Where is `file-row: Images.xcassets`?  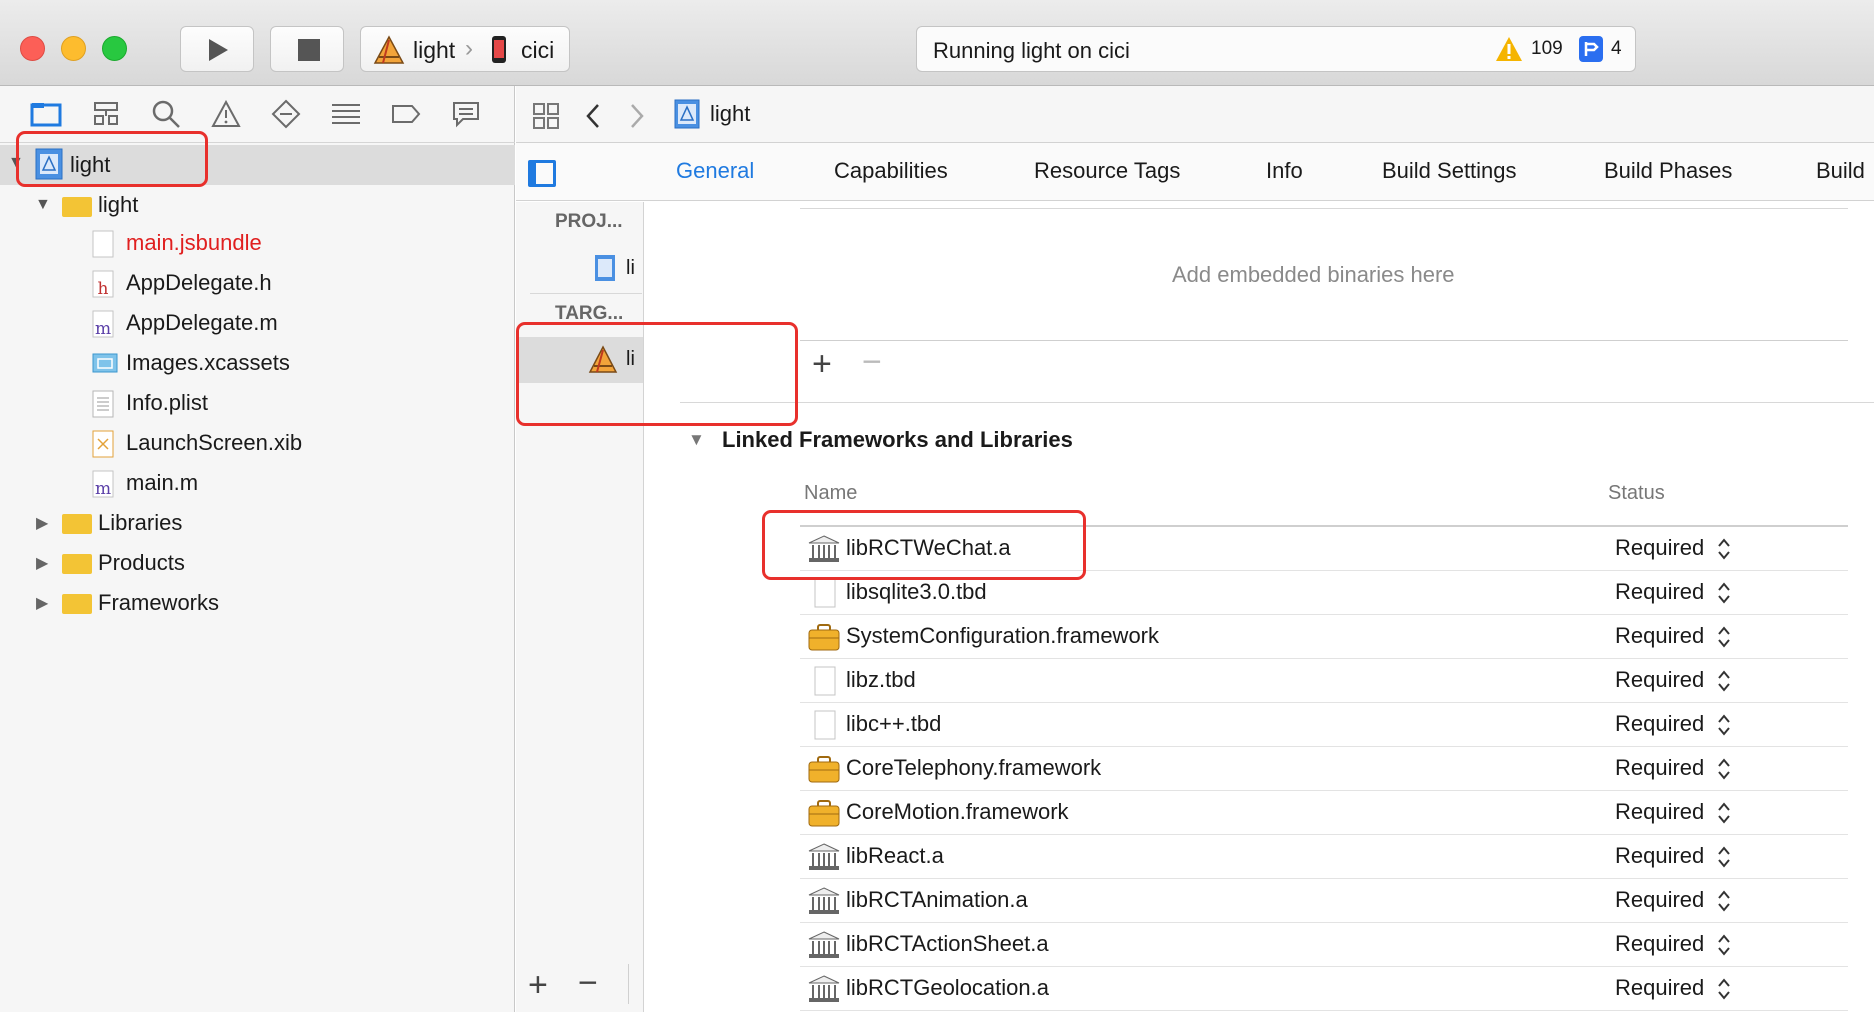
file-row: Images.xcassets is located at coordinates (302, 364).